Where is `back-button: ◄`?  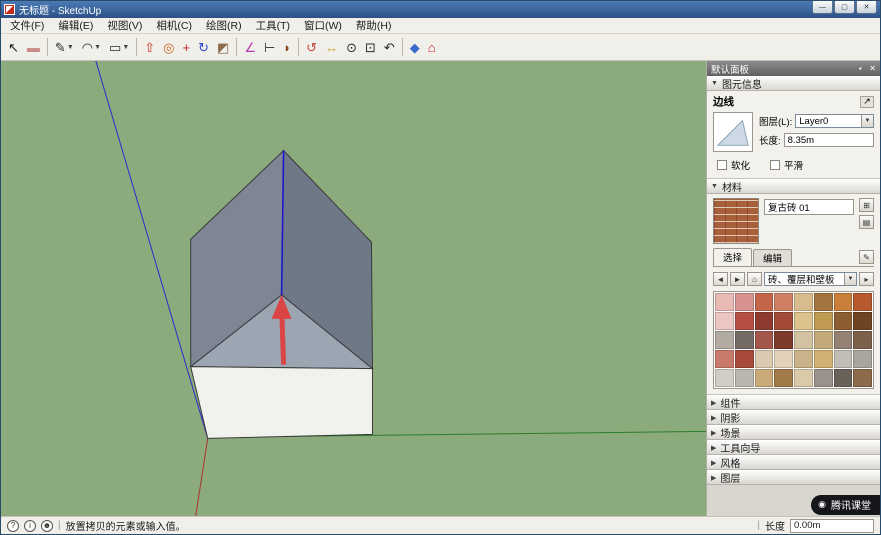
back-button: ◄ is located at coordinates (720, 279).